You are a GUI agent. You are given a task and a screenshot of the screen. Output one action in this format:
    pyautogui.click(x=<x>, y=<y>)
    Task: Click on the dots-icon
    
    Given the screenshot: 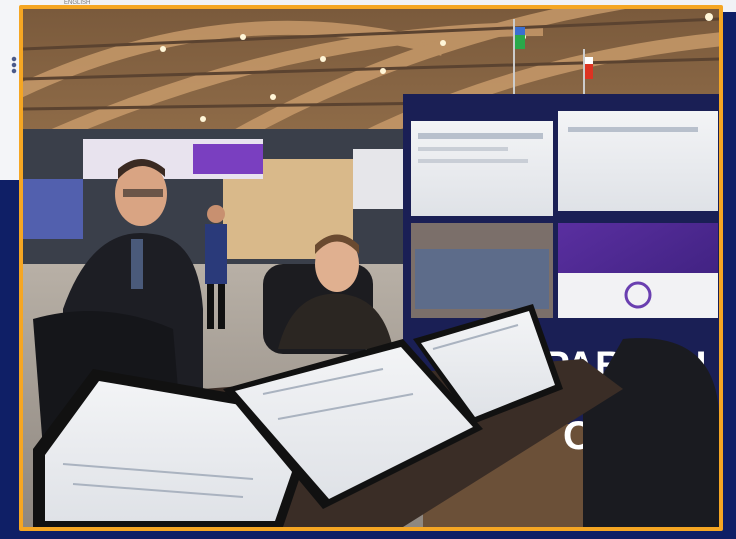 What is the action you would take?
    pyautogui.click(x=14, y=65)
    